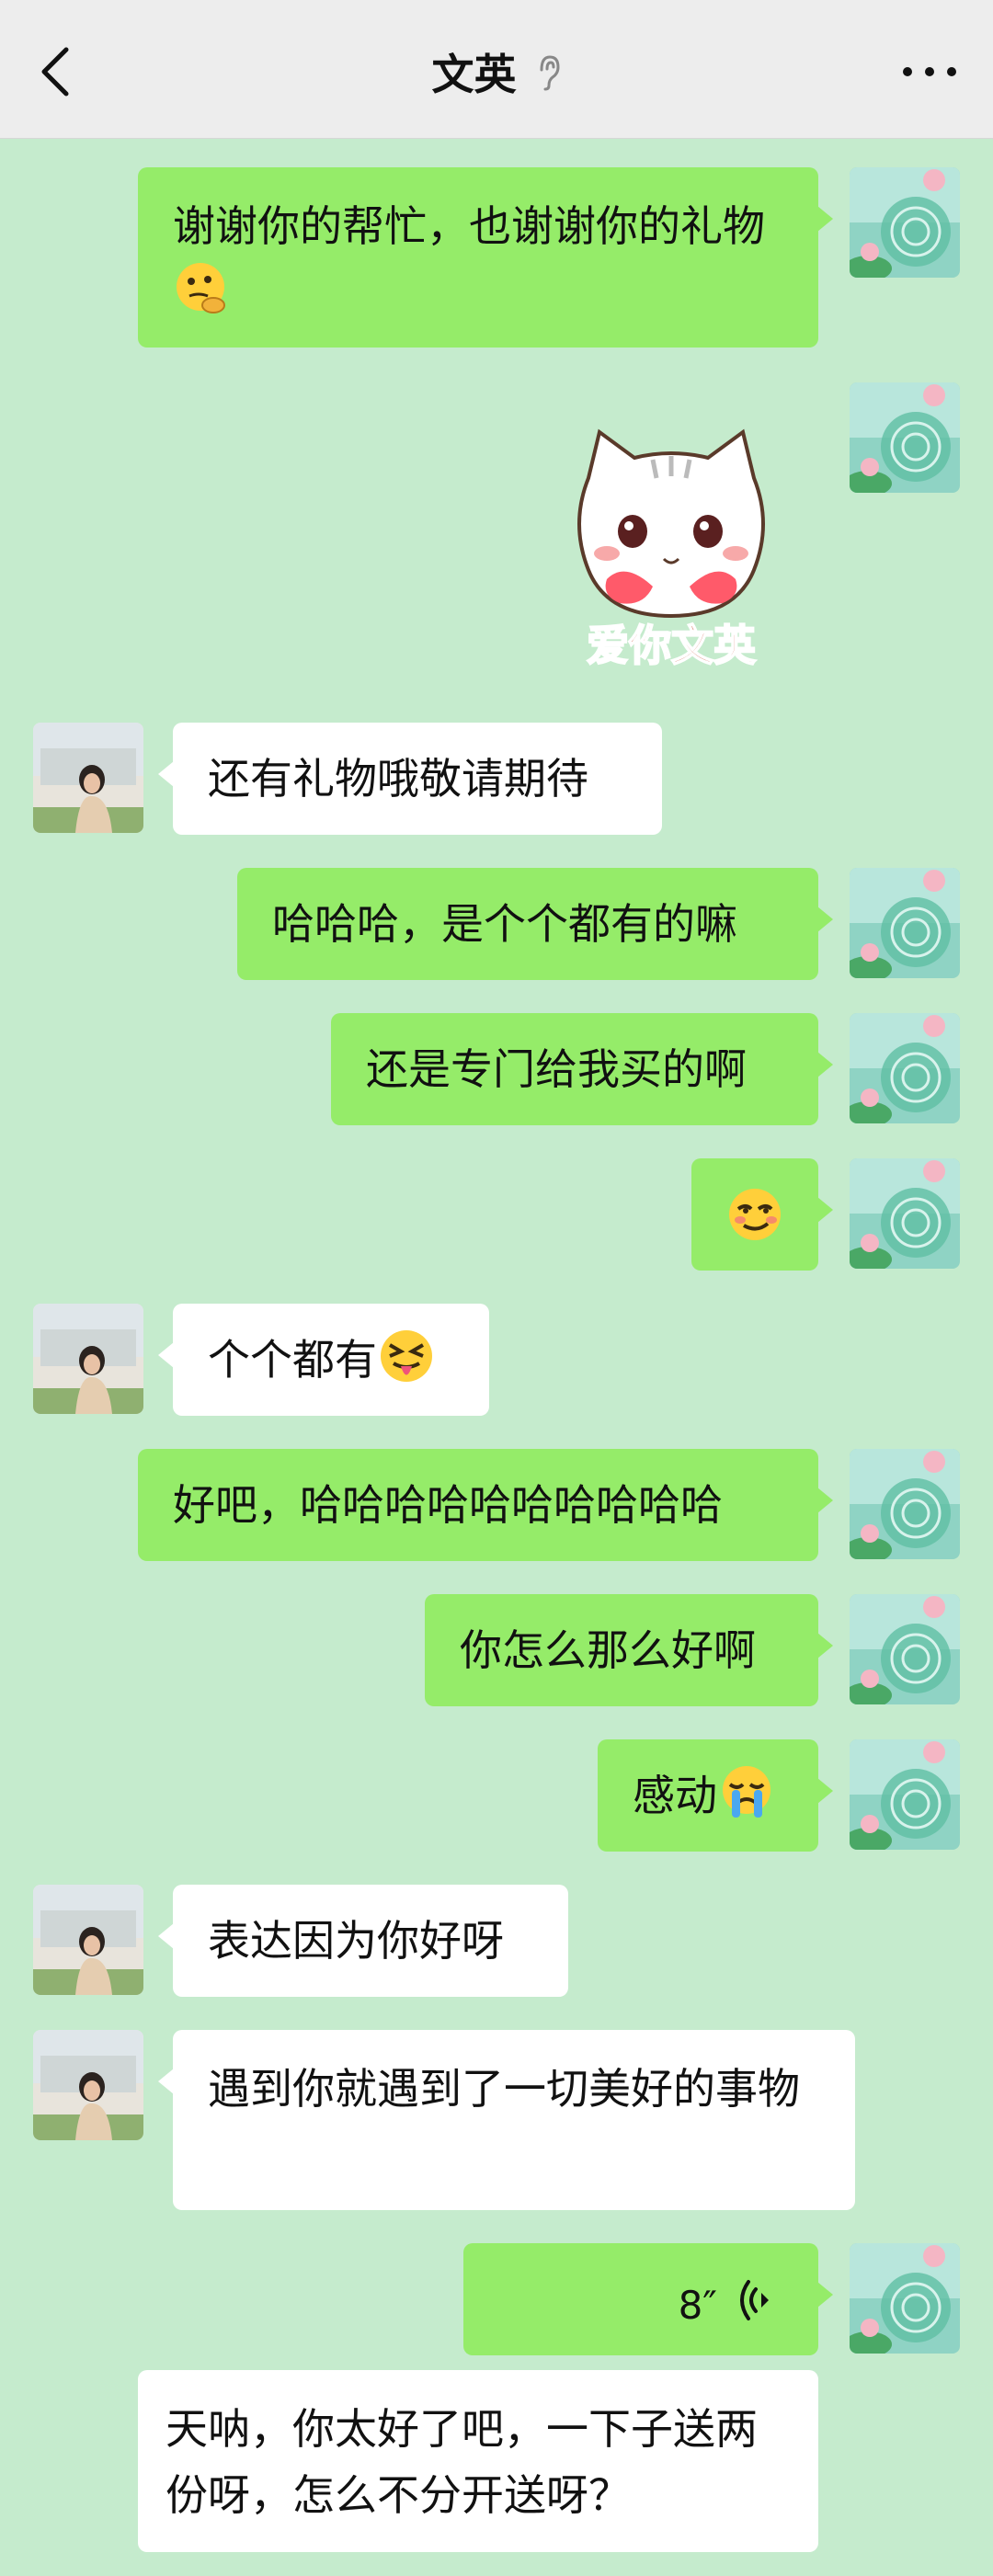 This screenshot has width=993, height=2576. I want to click on crying-emoji-icon, so click(746, 1792).